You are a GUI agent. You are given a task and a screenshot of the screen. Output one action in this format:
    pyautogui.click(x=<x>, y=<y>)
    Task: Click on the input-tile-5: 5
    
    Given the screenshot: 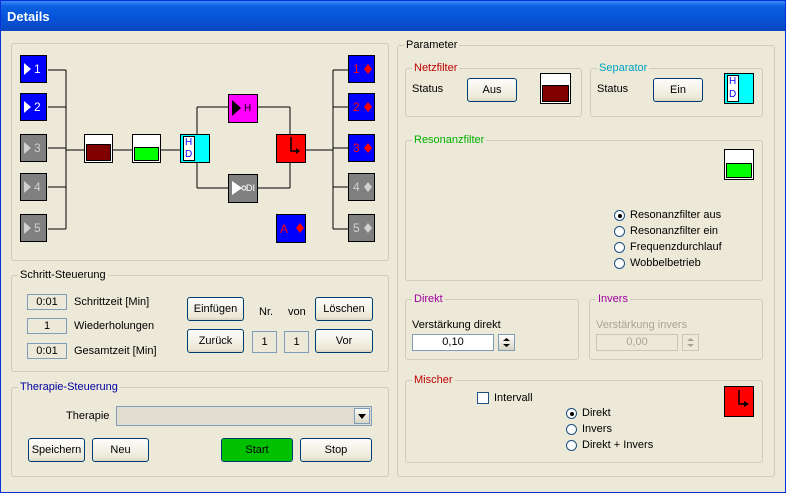 What is the action you would take?
    pyautogui.click(x=33, y=228)
    